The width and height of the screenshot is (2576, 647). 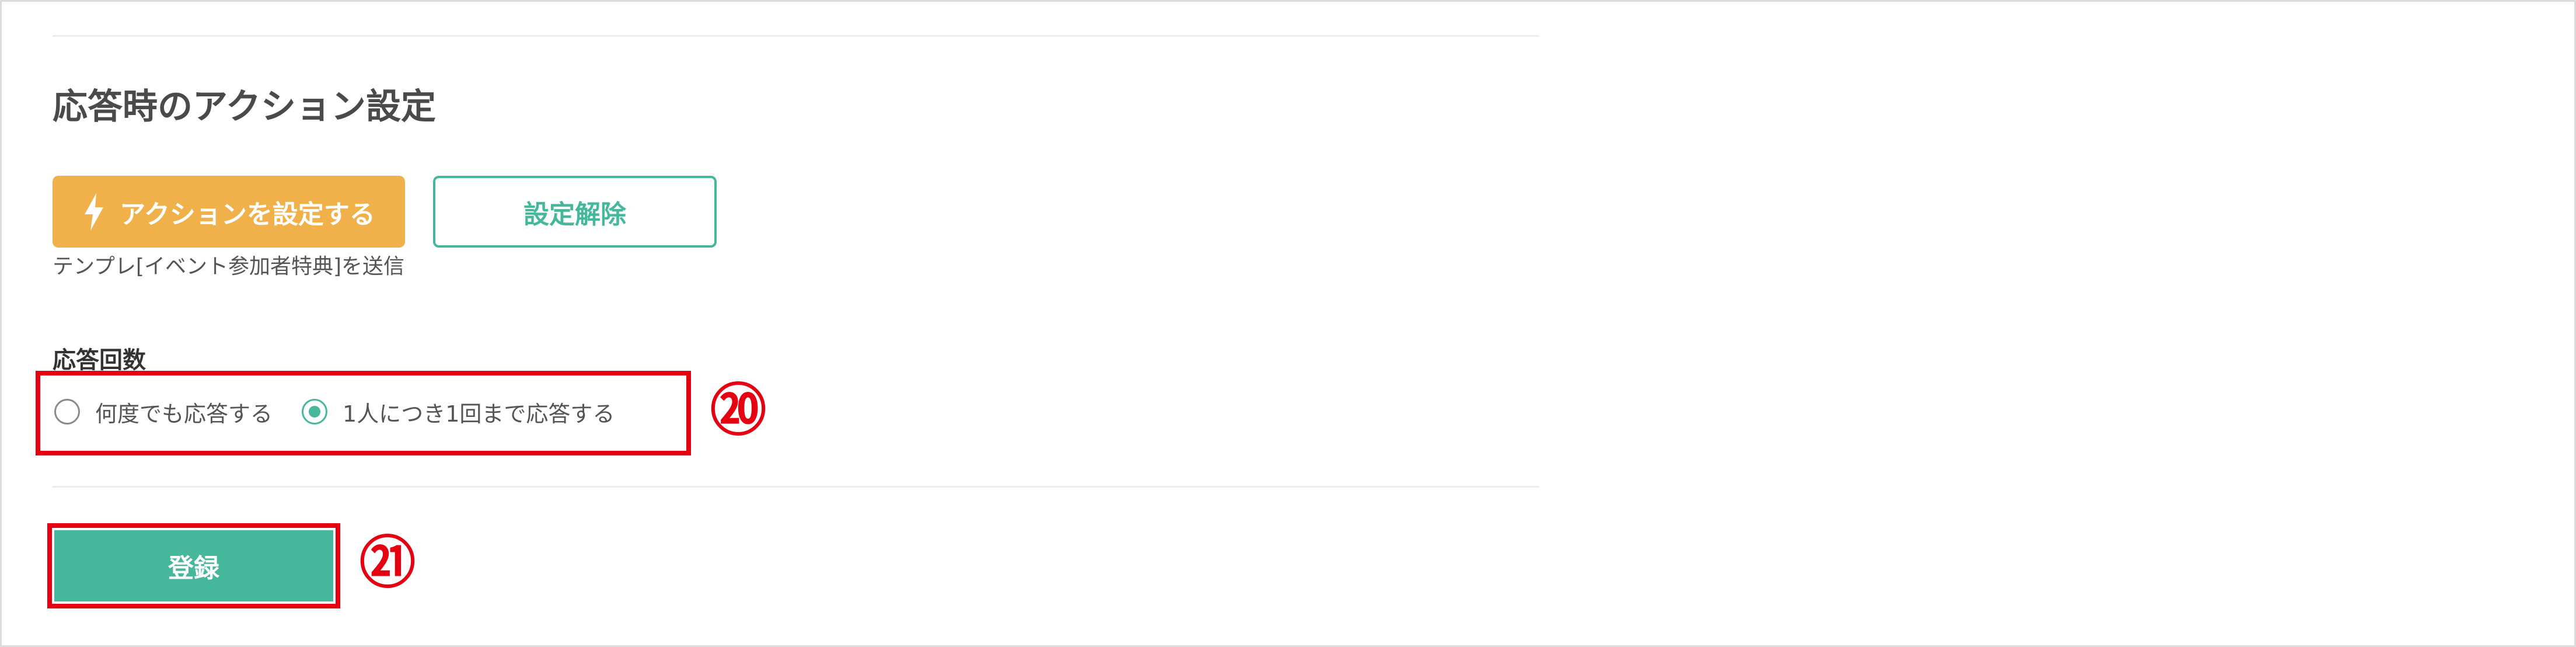 What do you see at coordinates (247, 214) in the screenshot?
I see `set-action-button-label: アクションを設定する` at bounding box center [247, 214].